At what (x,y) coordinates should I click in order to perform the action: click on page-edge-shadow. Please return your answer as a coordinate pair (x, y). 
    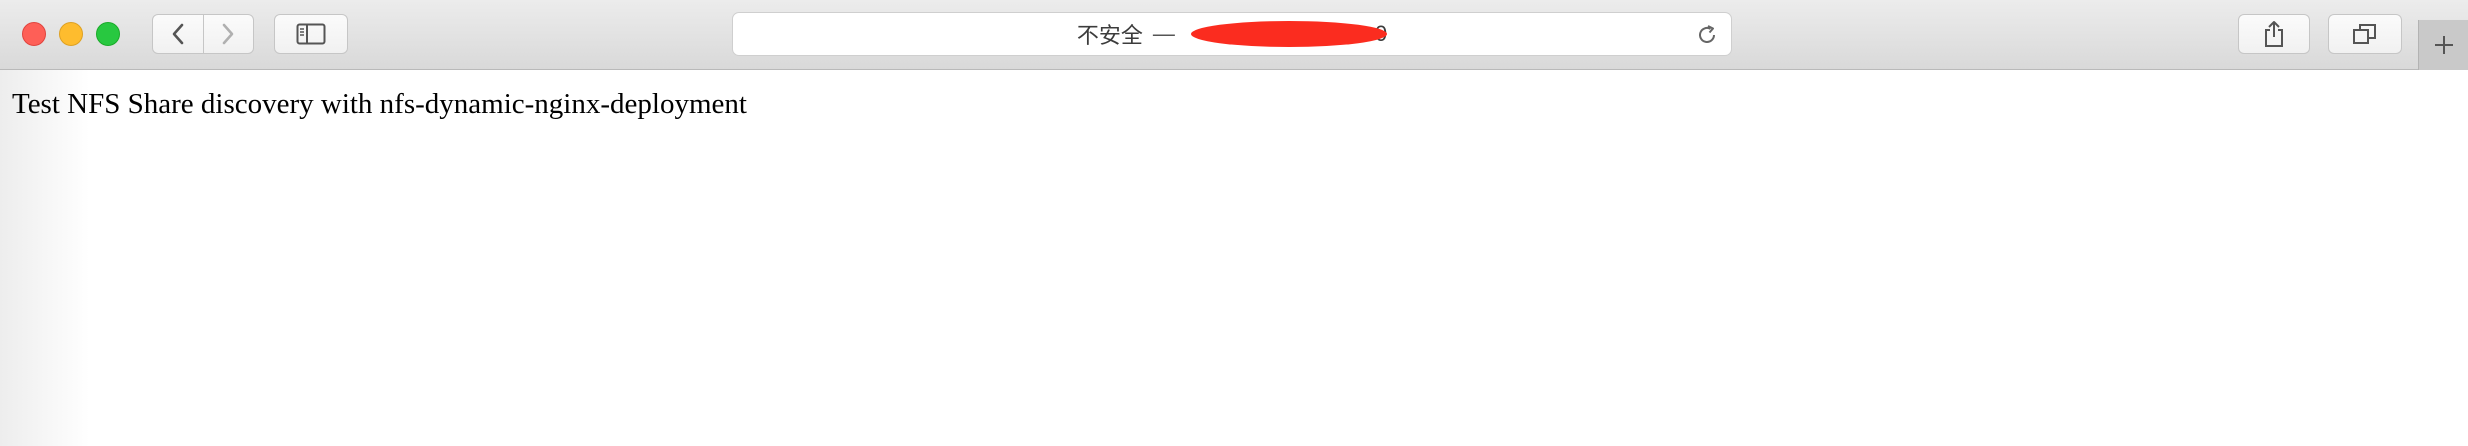
    Looking at the image, I should click on (45, 258).